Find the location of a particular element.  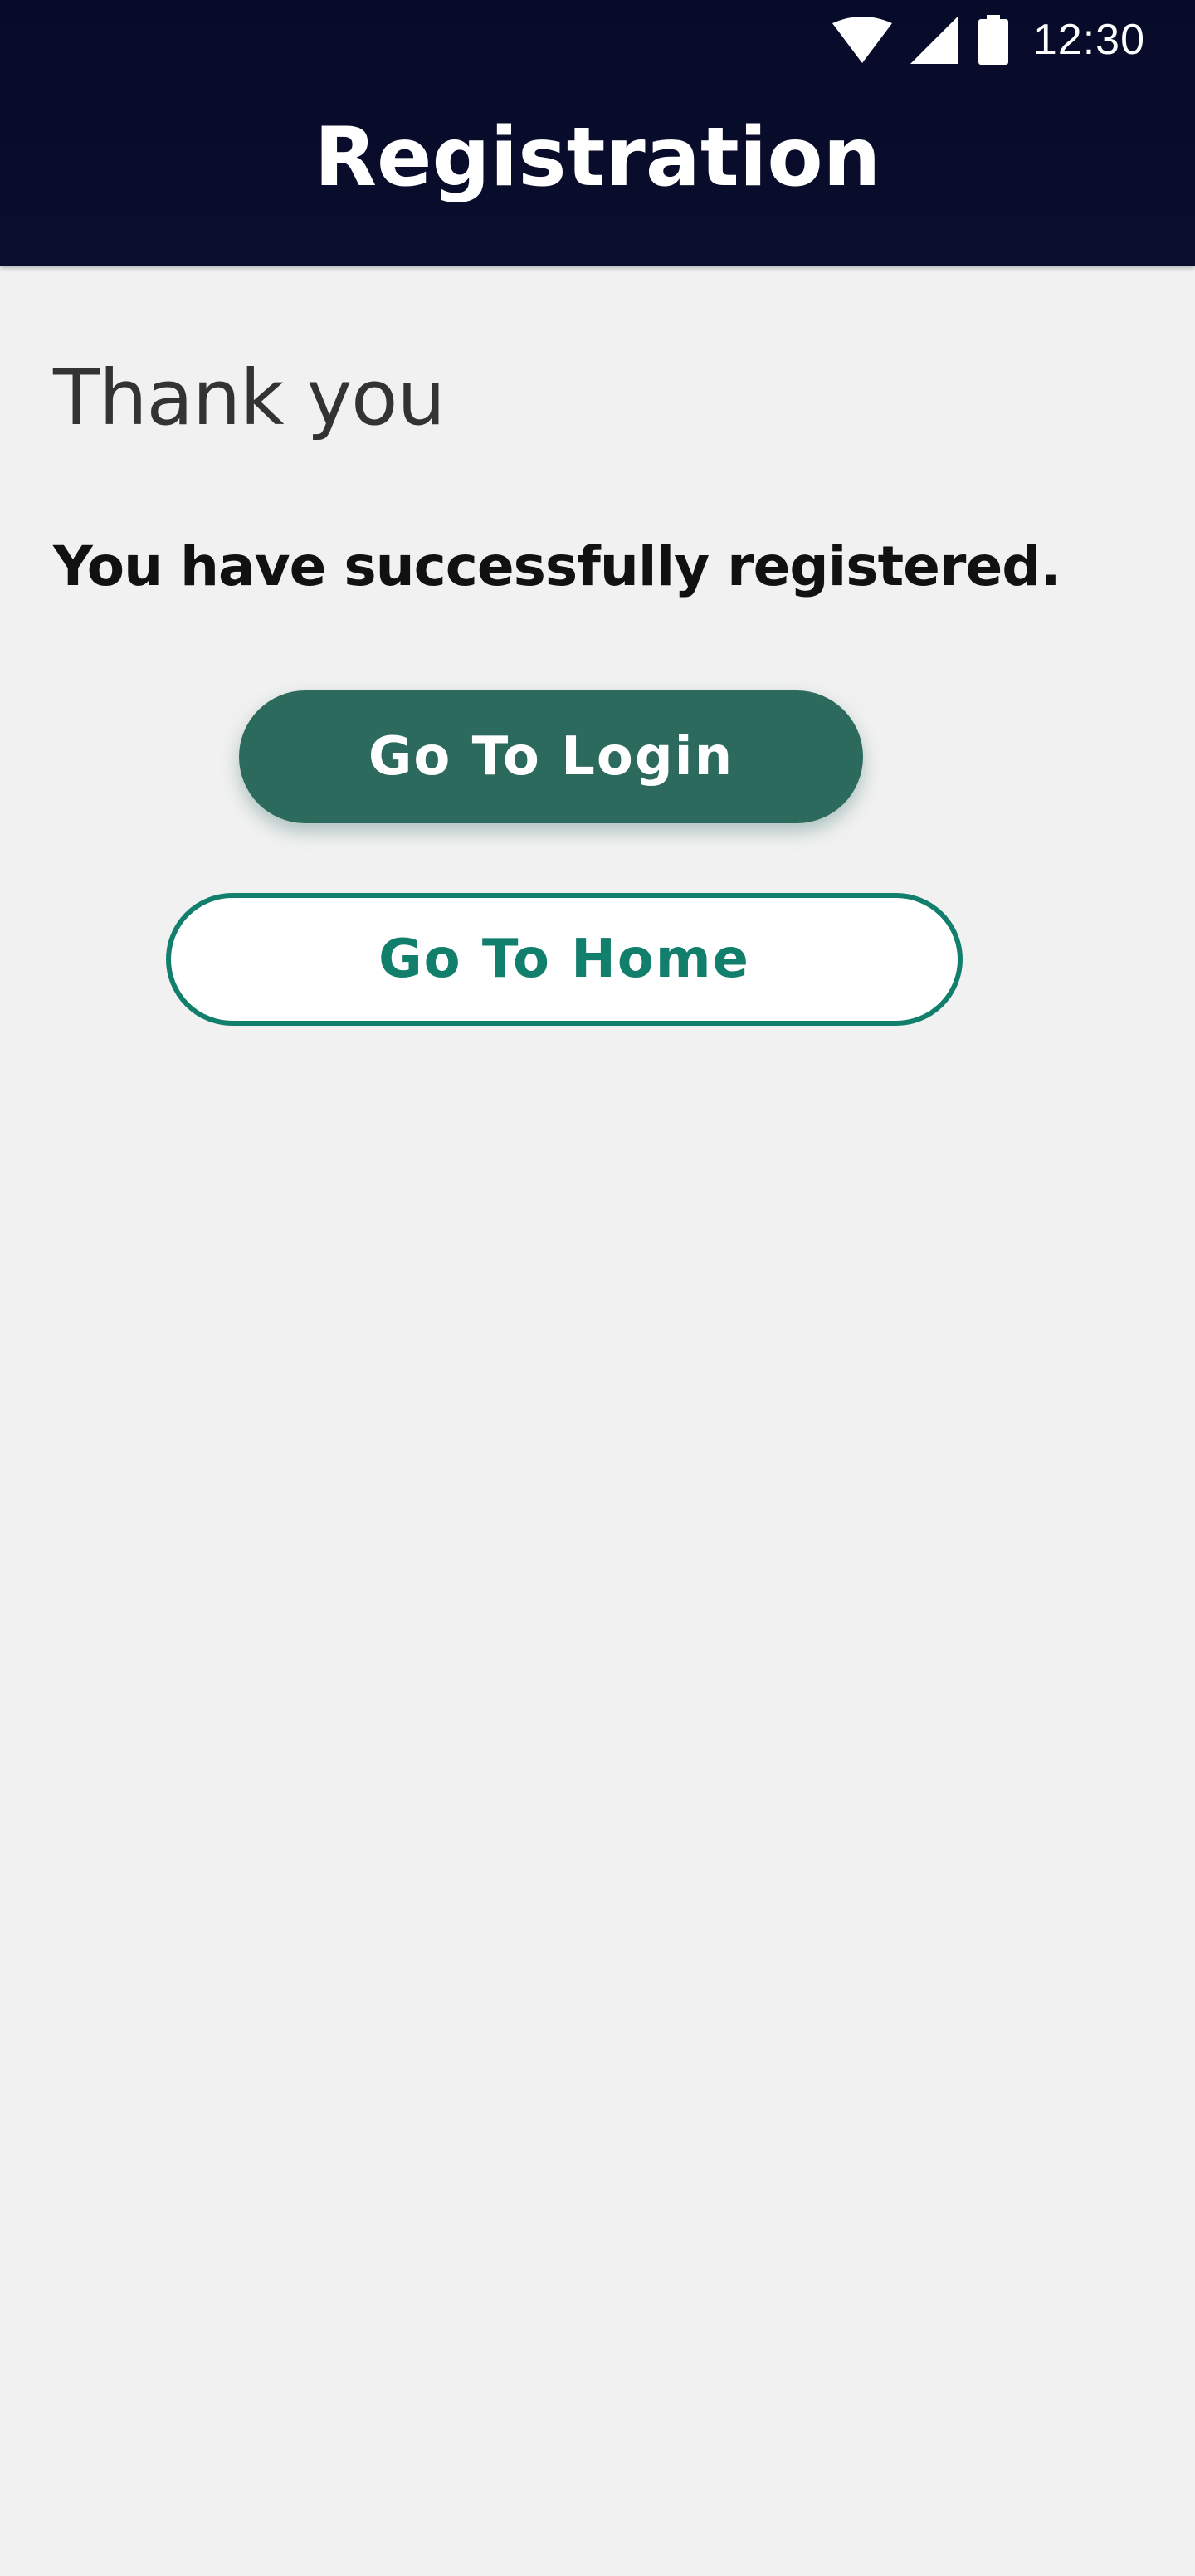

status-bar: 12:30 is located at coordinates (597, 40).